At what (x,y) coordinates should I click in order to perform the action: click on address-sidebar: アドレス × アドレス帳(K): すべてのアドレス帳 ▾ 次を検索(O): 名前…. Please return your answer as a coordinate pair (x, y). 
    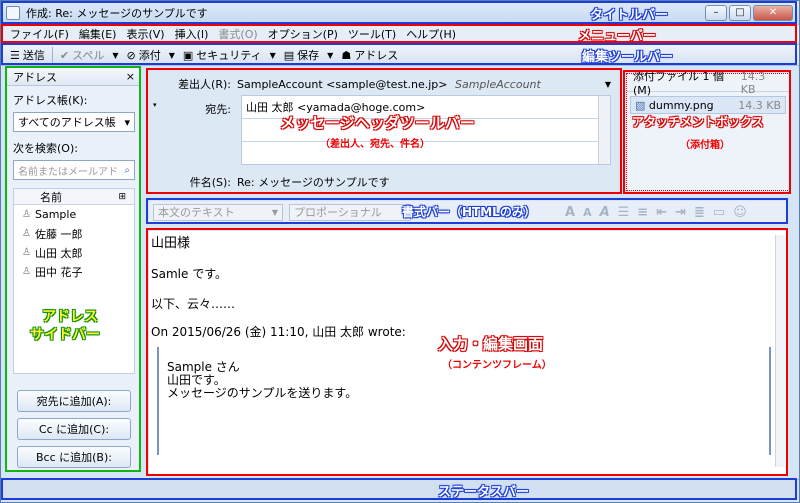
    Looking at the image, I should click on (74, 270).